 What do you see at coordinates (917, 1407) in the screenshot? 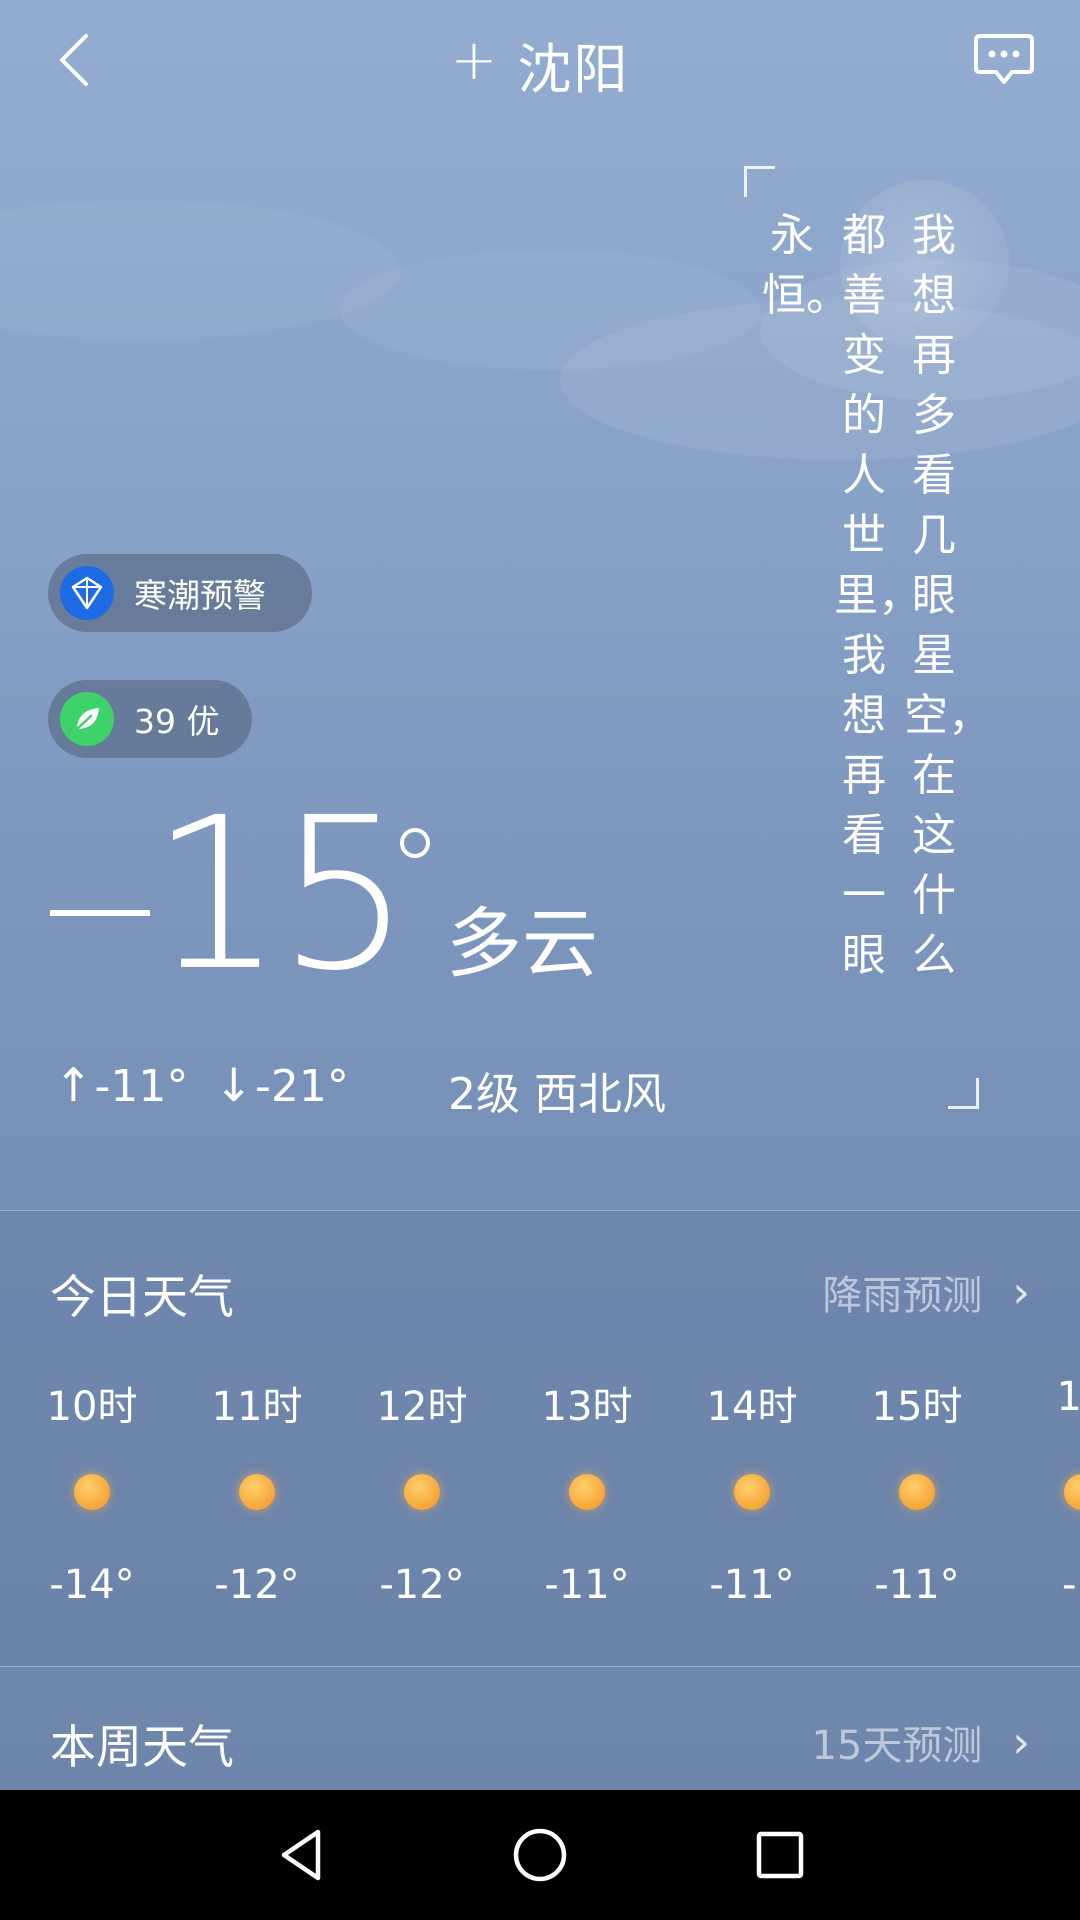
I see `hour-label: 15时` at bounding box center [917, 1407].